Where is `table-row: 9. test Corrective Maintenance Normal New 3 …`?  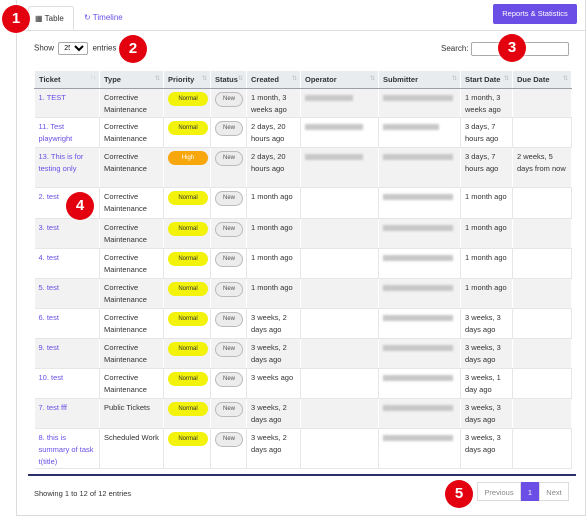
table-row: 9. test Corrective Maintenance Normal New 3 … is located at coordinates (303, 353).